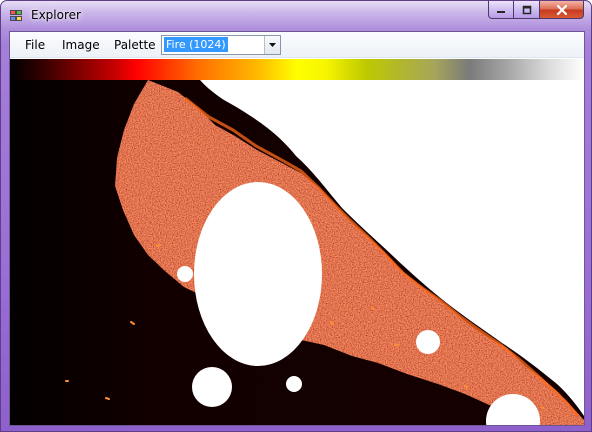 The height and width of the screenshot is (432, 592). What do you see at coordinates (212, 387) in the screenshot?
I see `fractal-bulb-lower` at bounding box center [212, 387].